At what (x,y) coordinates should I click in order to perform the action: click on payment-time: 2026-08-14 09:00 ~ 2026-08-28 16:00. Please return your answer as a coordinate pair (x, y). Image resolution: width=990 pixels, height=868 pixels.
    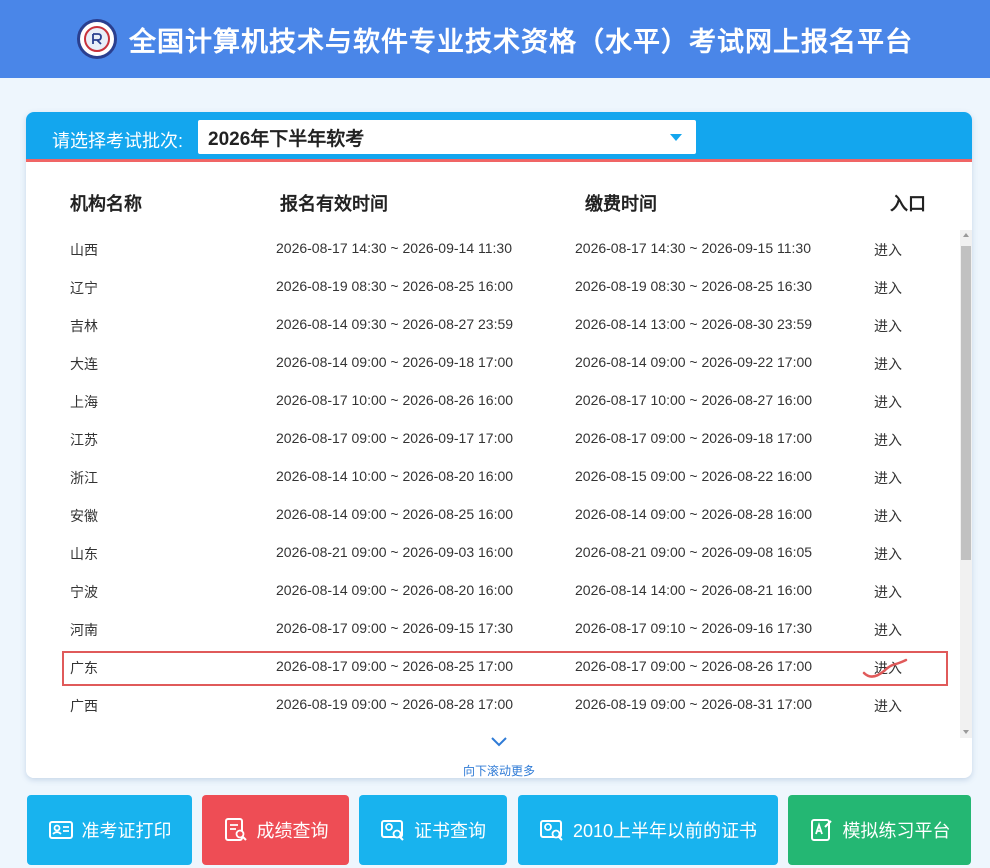
    Looking at the image, I should click on (694, 514).